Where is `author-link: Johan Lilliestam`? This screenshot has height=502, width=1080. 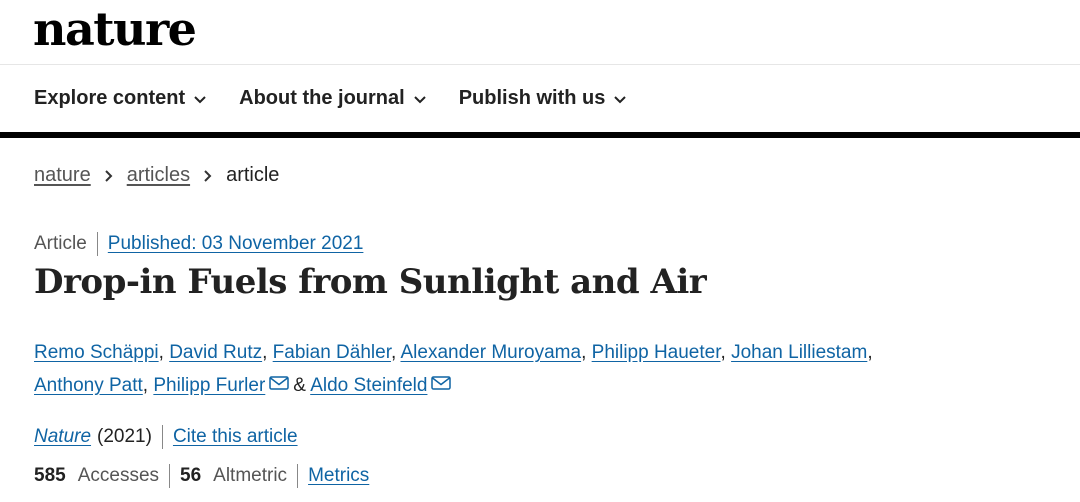
author-link: Johan Lilliestam is located at coordinates (799, 352).